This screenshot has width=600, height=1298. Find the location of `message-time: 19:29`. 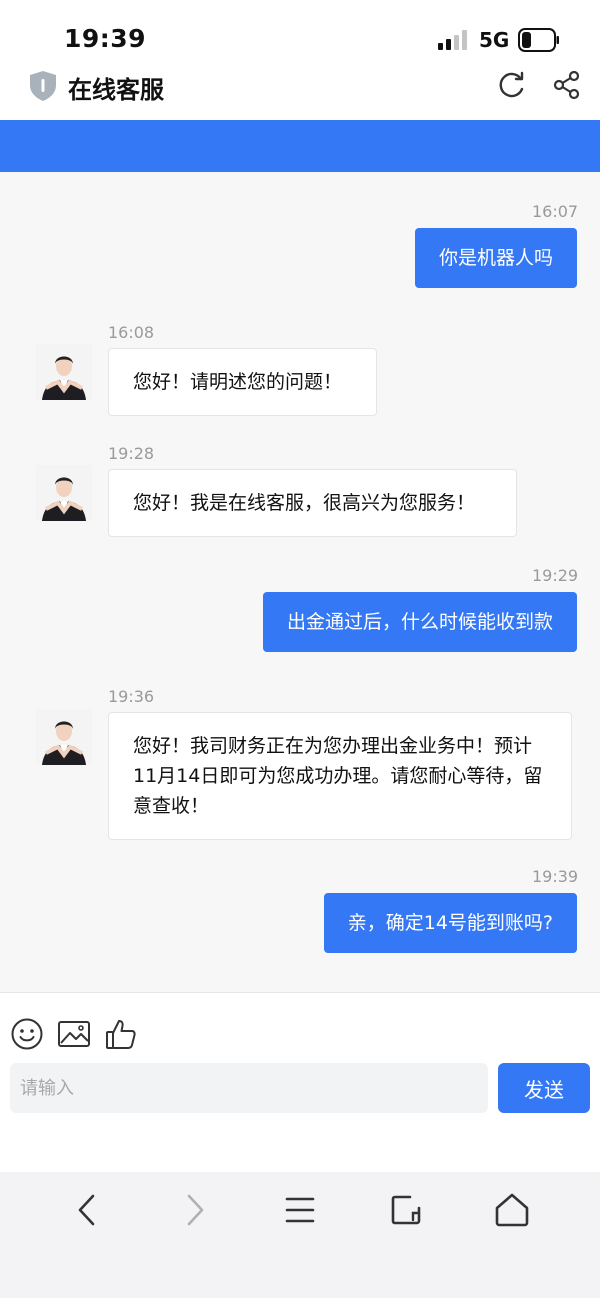

message-time: 19:29 is located at coordinates (555, 575).